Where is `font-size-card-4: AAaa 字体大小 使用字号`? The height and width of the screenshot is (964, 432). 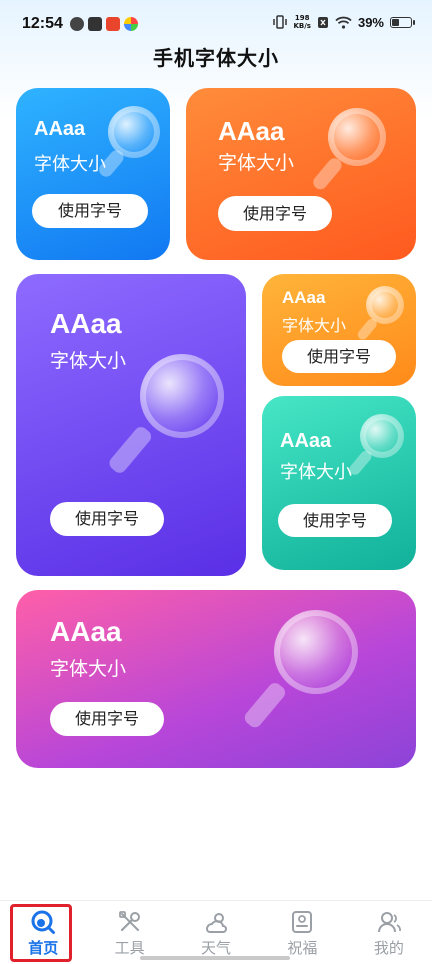 font-size-card-4: AAaa 字体大小 使用字号 is located at coordinates (339, 330).